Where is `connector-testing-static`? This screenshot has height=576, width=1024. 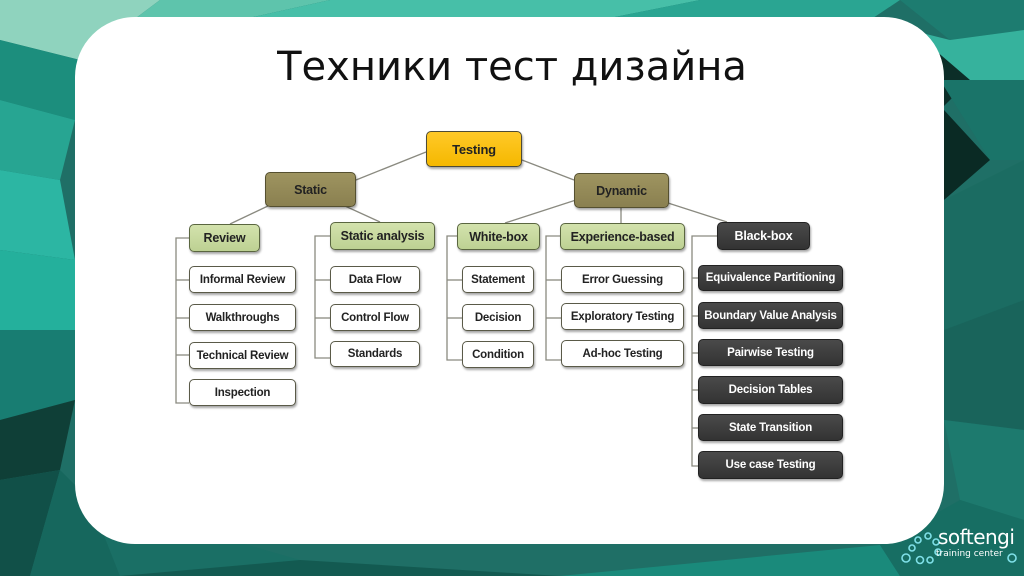
connector-testing-static is located at coordinates (391, 166).